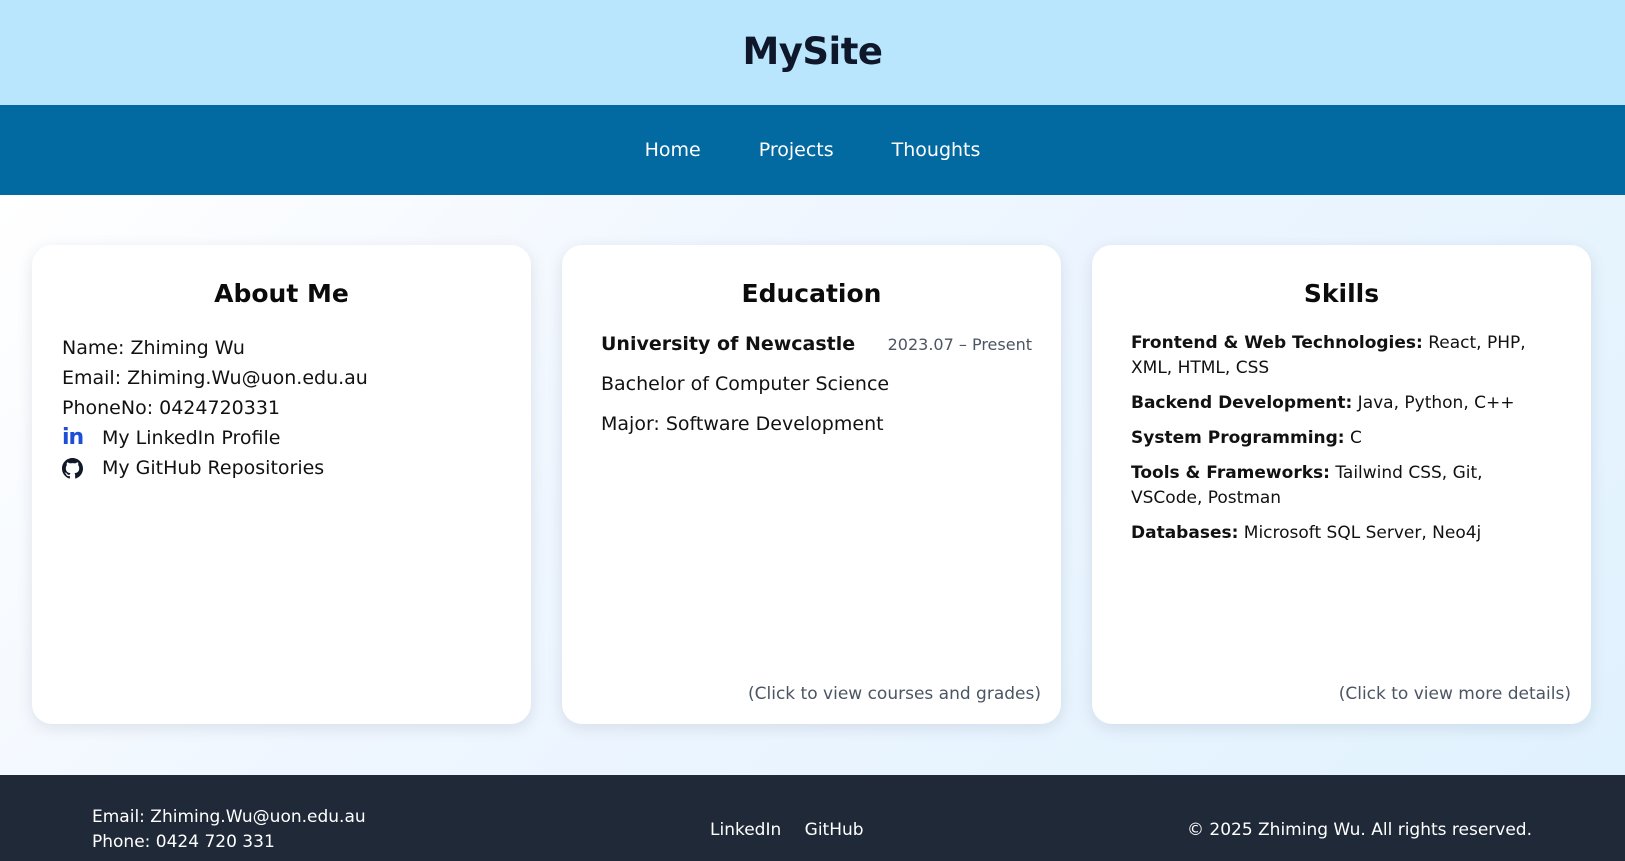 This screenshot has height=861, width=1625. Describe the element at coordinates (742, 424) in the screenshot. I see `major-name: Major: Software Development` at that location.